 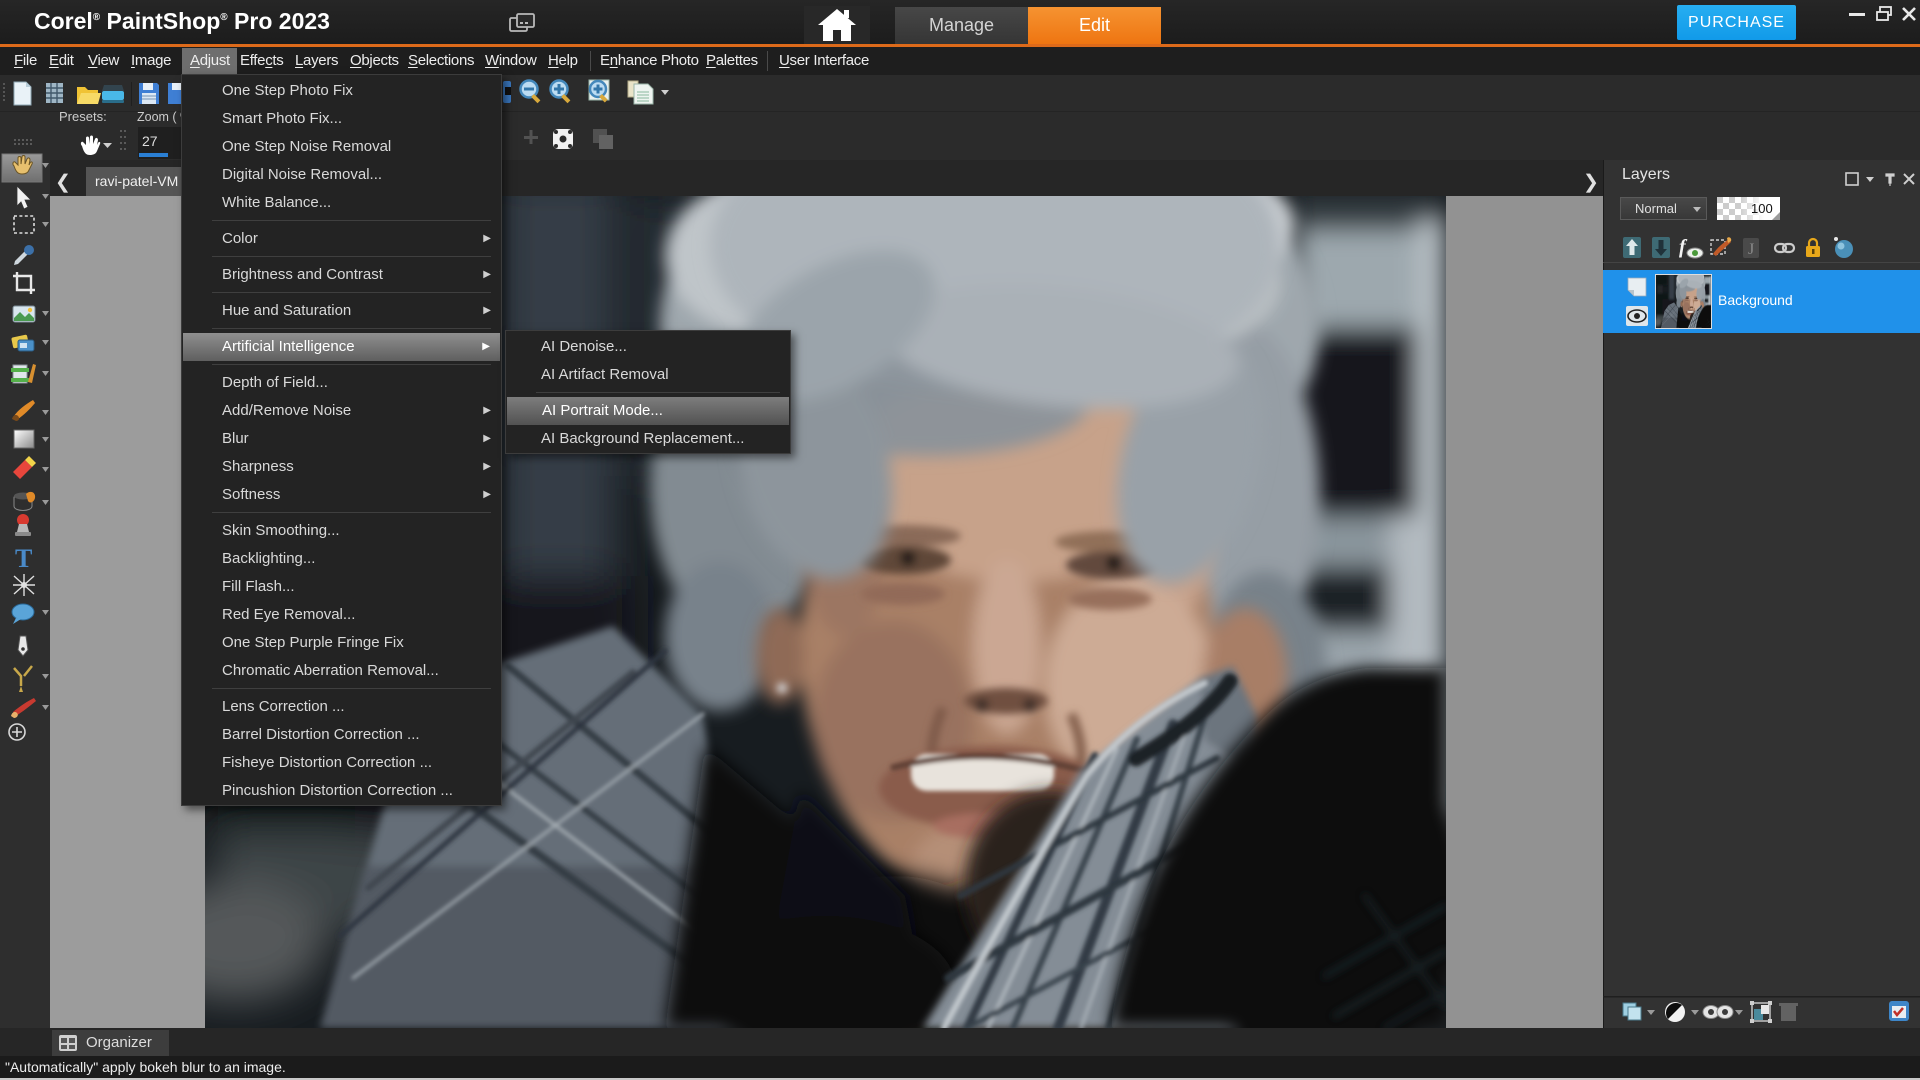 I want to click on svg-text: J, so click(x=1751, y=249).